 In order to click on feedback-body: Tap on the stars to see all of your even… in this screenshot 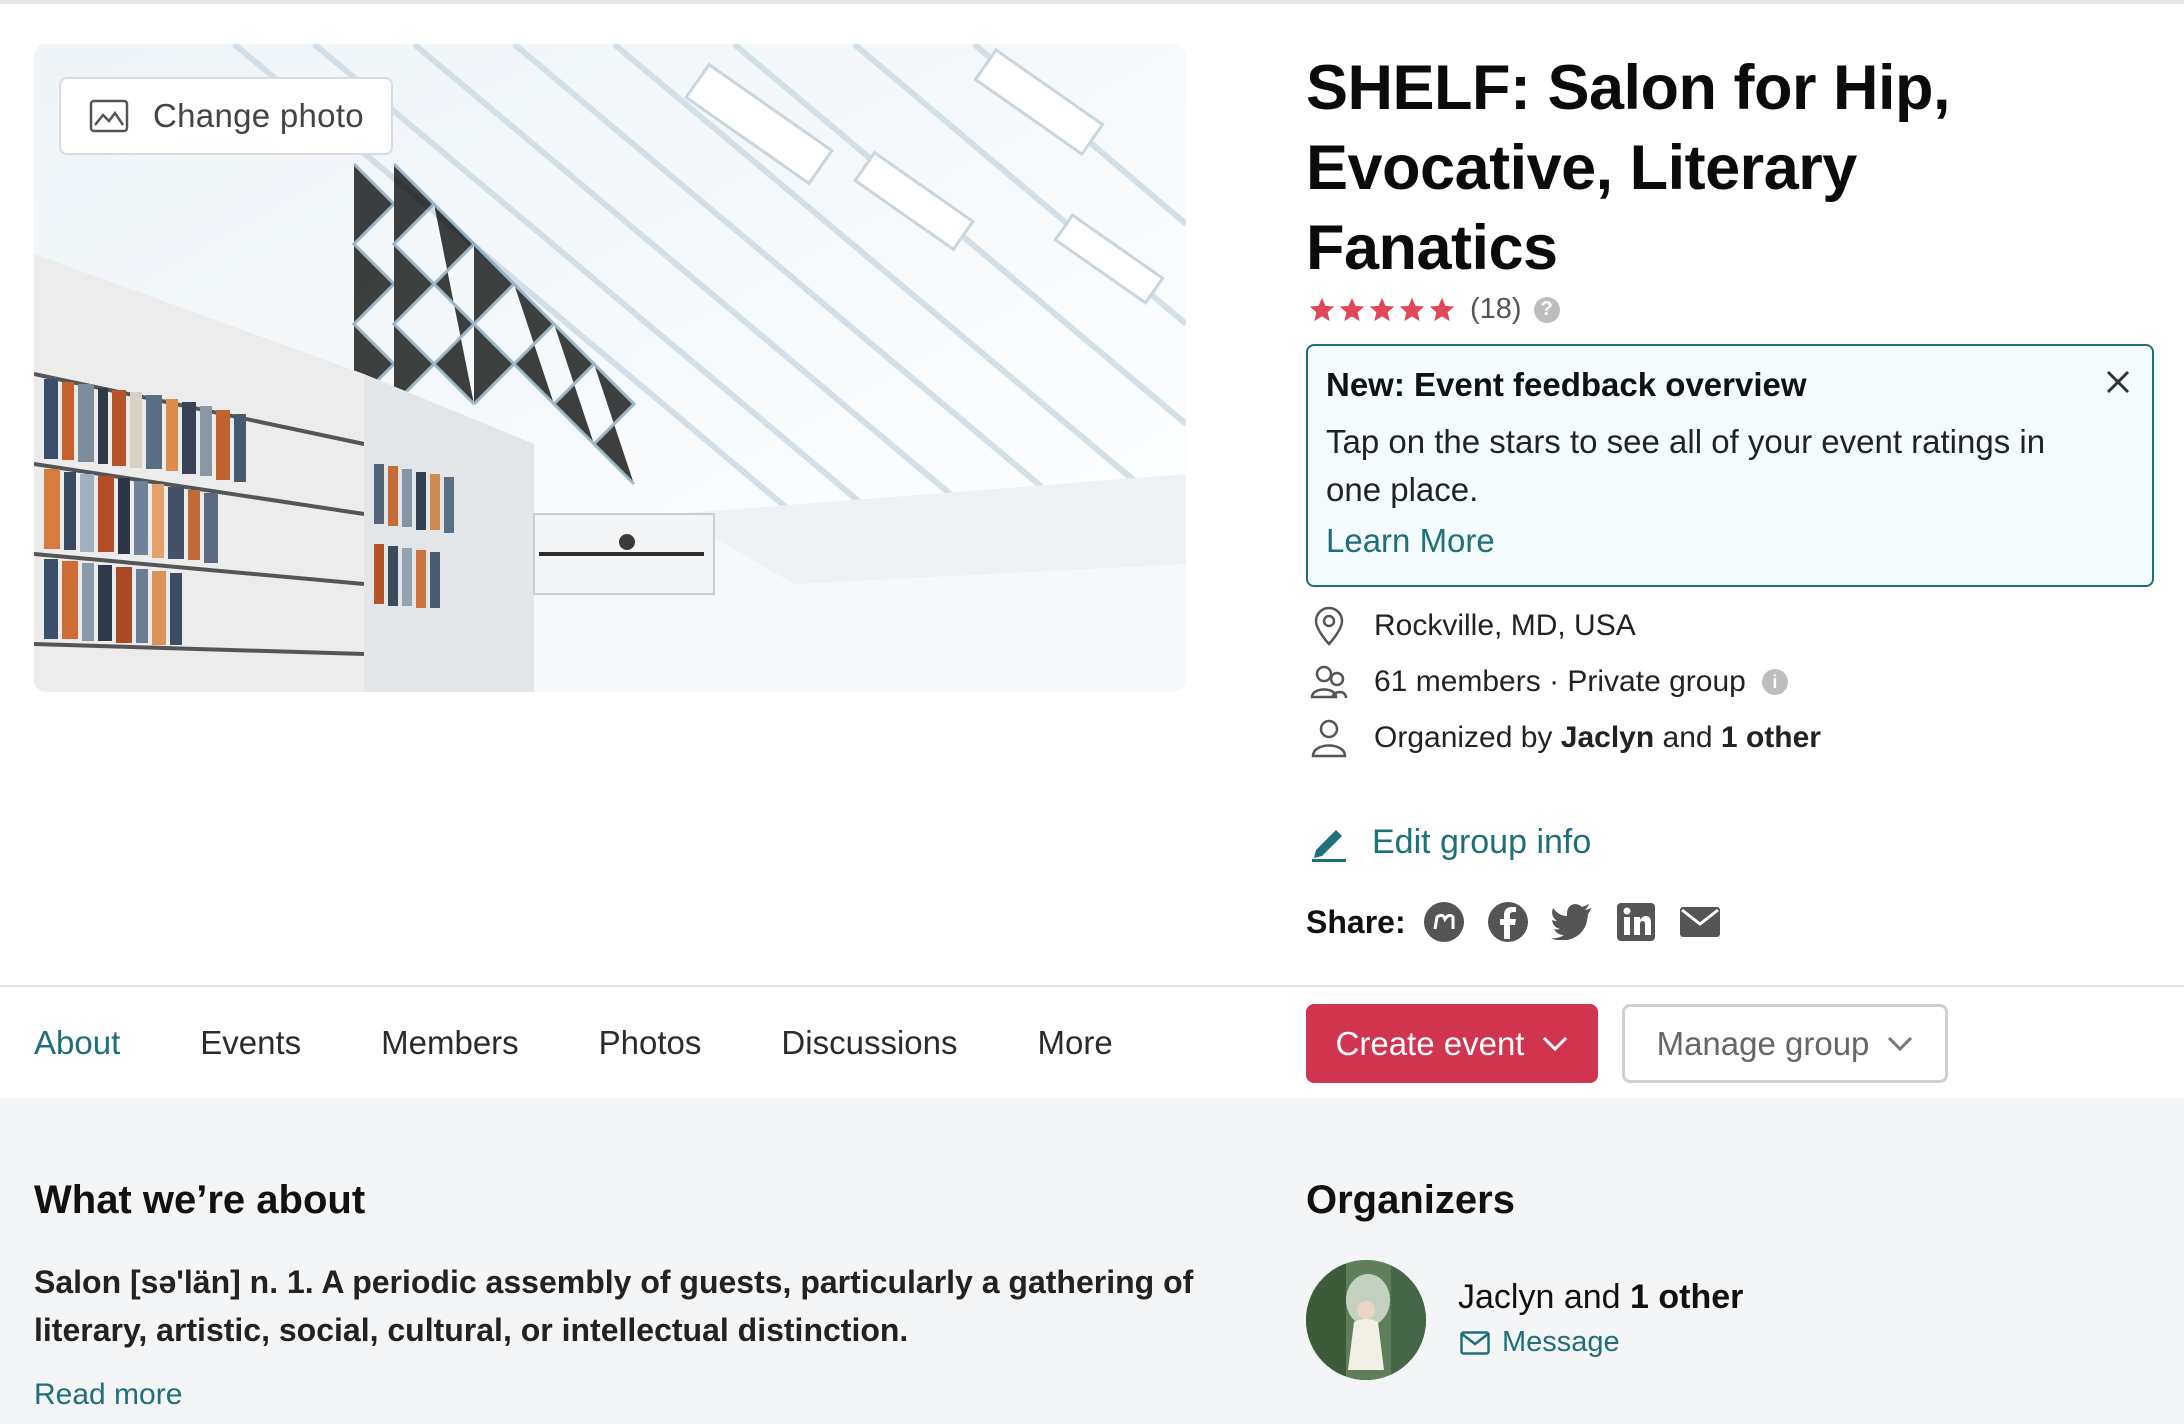, I will do `click(1686, 465)`.